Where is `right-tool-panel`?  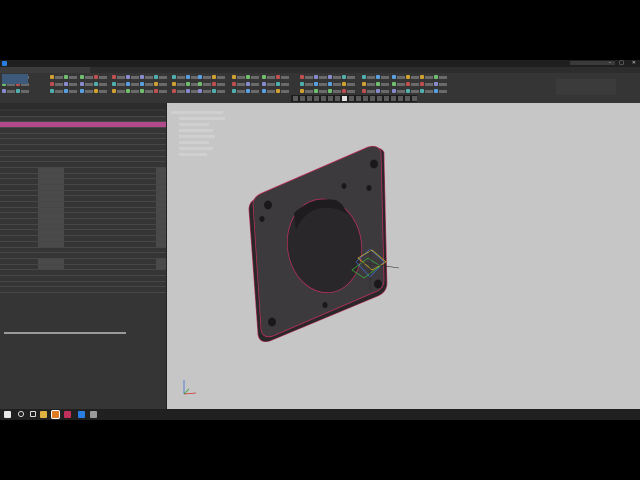
right-tool-panel is located at coordinates (586, 87).